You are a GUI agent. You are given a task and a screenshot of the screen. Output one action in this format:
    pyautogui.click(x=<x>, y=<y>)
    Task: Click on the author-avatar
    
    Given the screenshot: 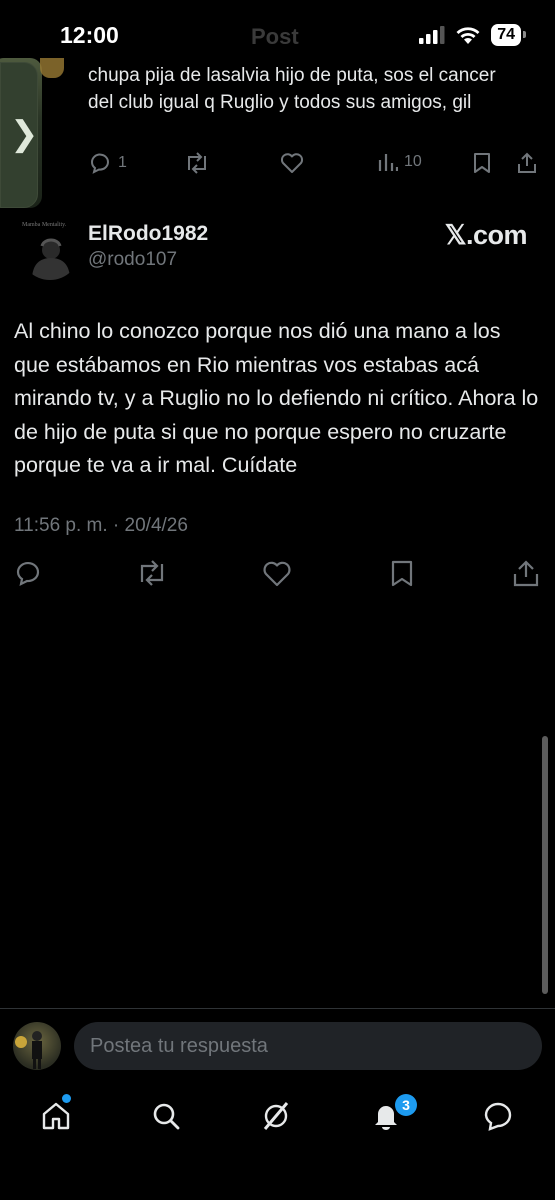 What is the action you would take?
    pyautogui.click(x=50, y=250)
    